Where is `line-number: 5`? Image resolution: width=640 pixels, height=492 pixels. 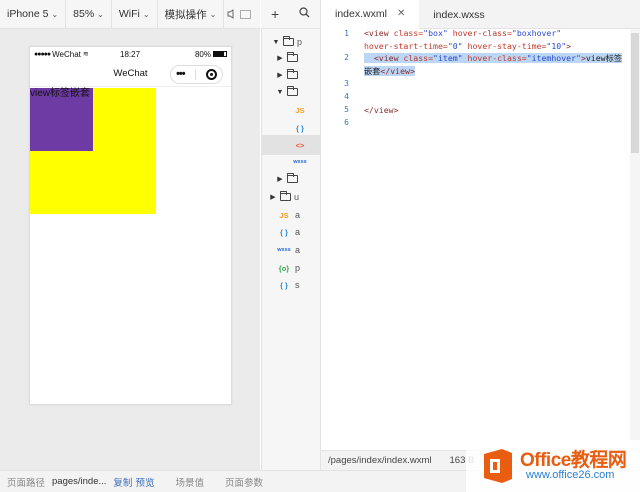 line-number: 5 is located at coordinates (346, 109).